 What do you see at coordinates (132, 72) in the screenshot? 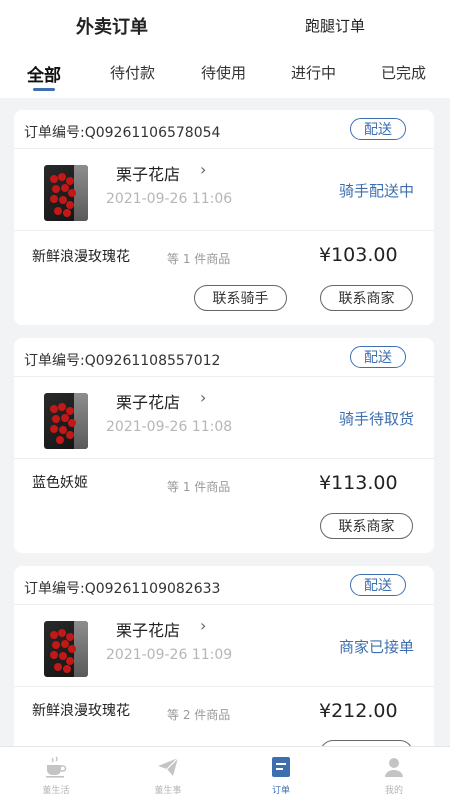
I see `filter-tab-pending-payment: 待付款` at bounding box center [132, 72].